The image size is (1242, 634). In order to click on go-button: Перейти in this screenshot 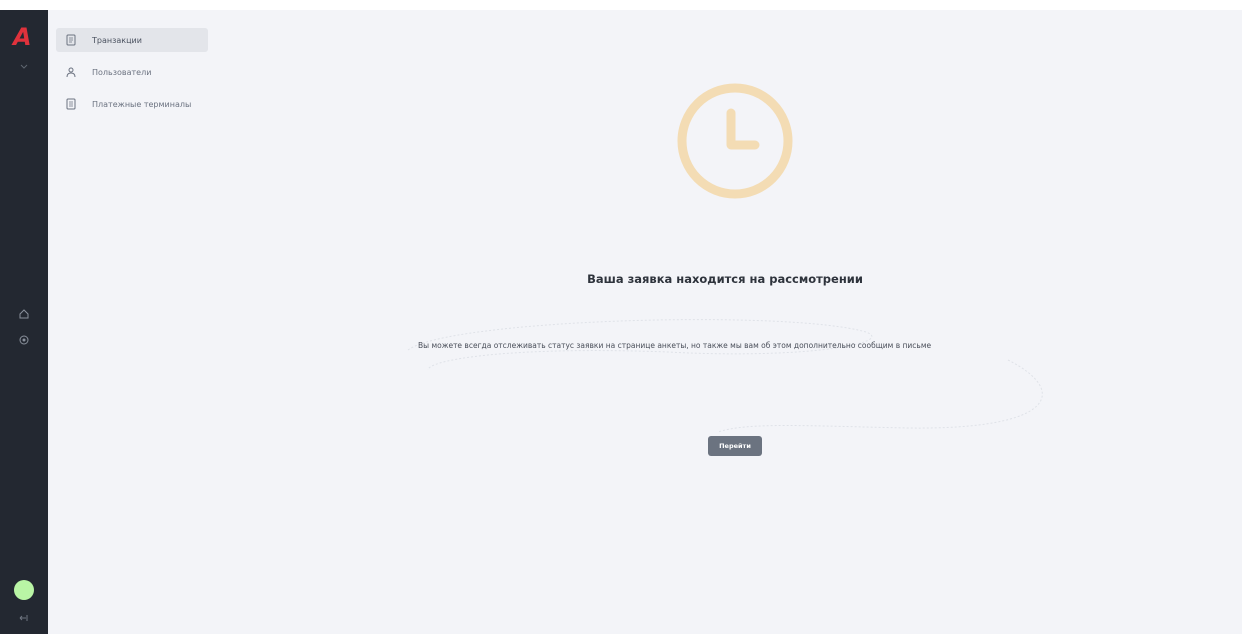, I will do `click(735, 446)`.